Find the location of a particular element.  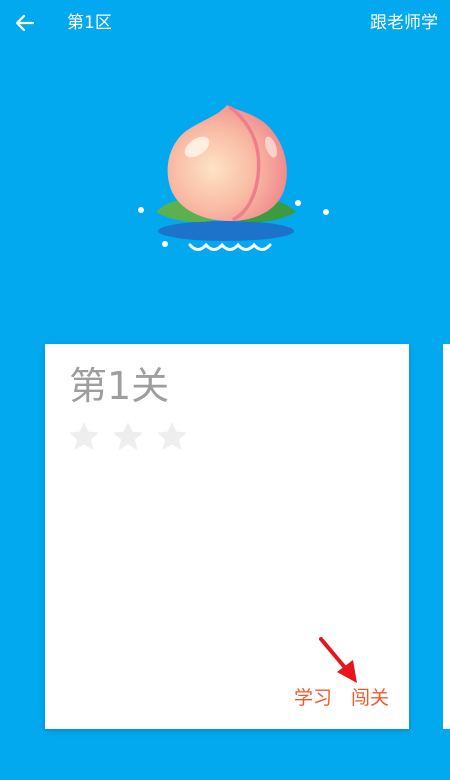

study-button: 学习 is located at coordinates (313, 698).